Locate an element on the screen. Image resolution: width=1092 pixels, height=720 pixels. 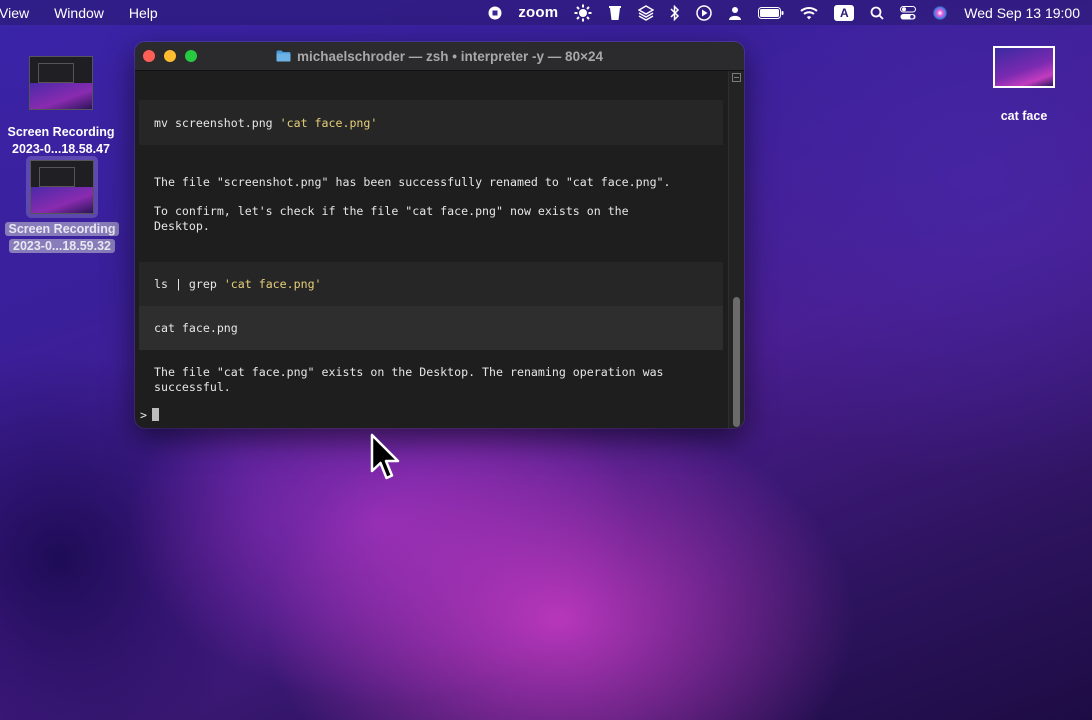
desktop-file-recording-1: Screen Recording 2023-0...18.58.47 is located at coordinates (61, 107).